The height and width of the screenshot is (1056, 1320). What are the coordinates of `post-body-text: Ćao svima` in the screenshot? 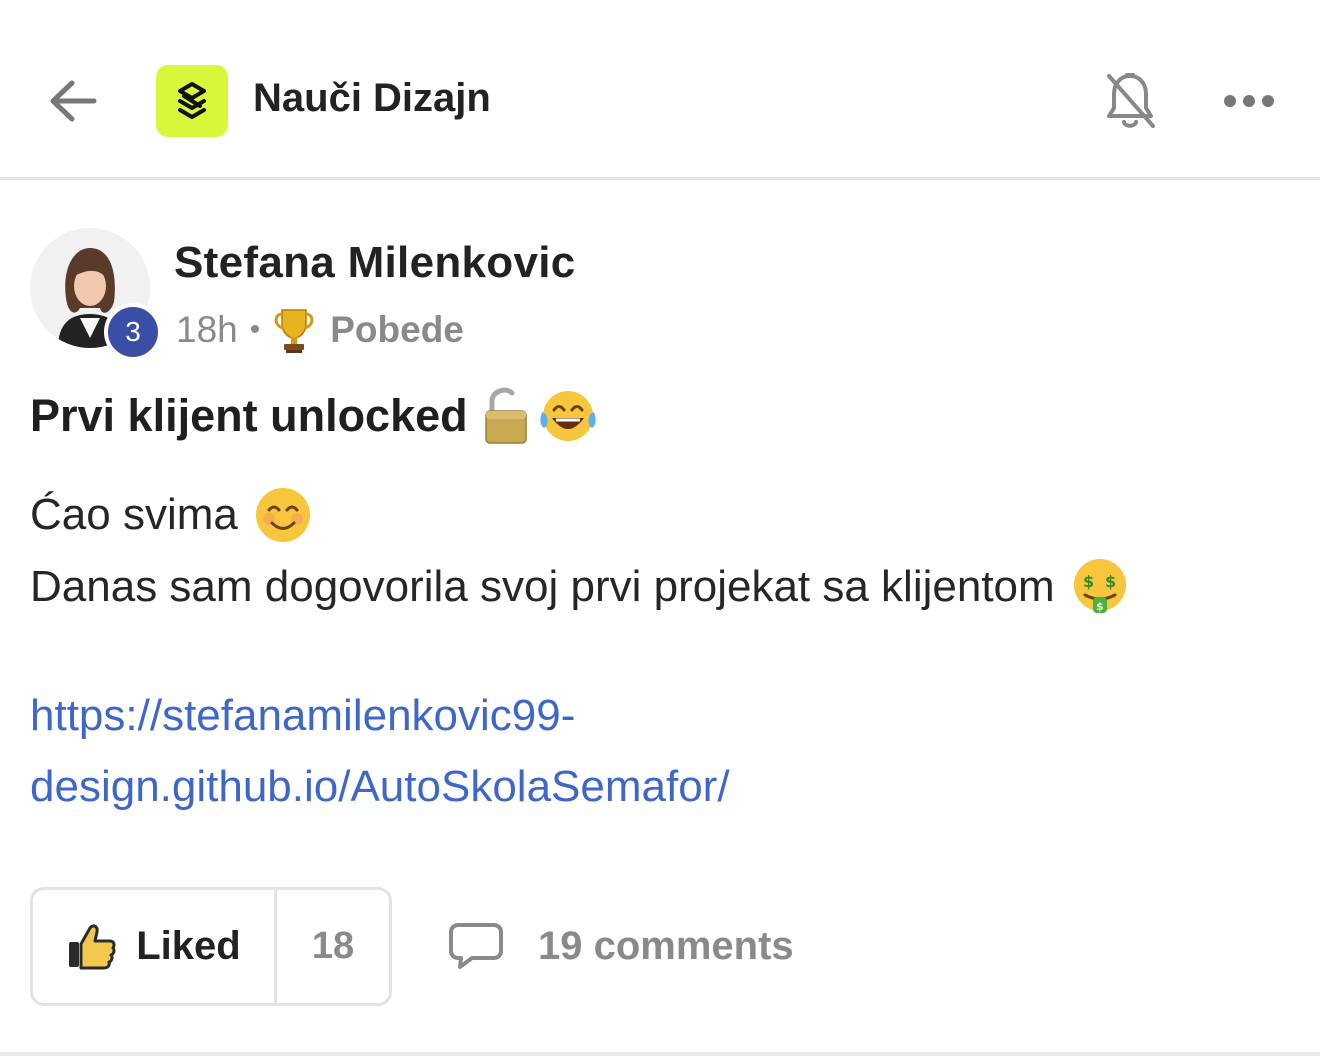 It's located at (134, 514).